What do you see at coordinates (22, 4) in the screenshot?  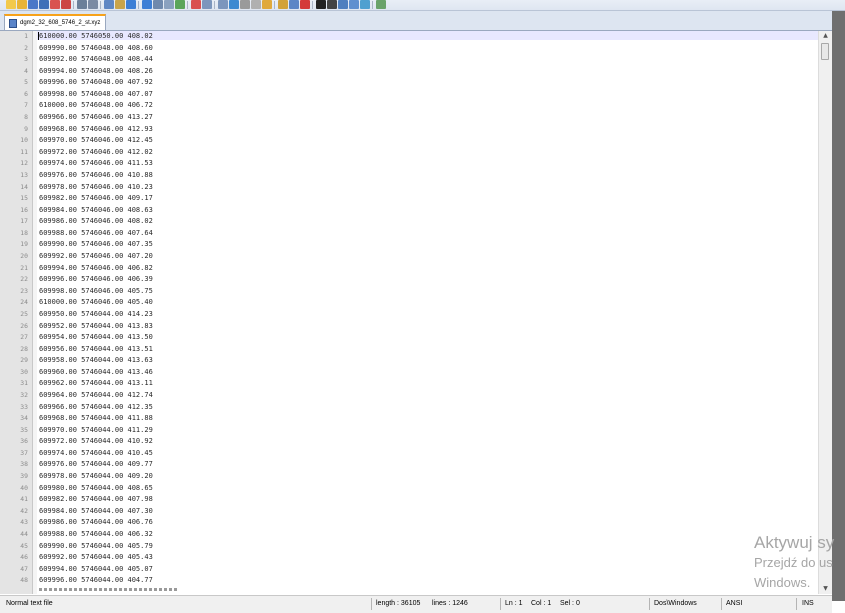 I see `open-file-icon` at bounding box center [22, 4].